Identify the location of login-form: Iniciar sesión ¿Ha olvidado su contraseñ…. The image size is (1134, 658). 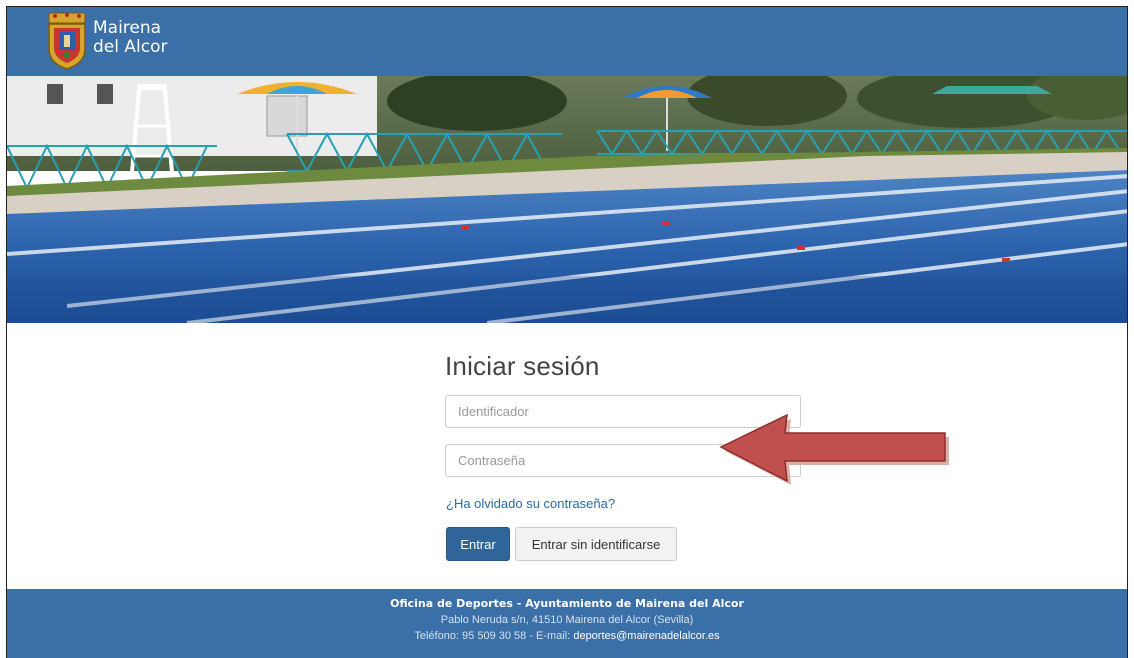
(625, 456).